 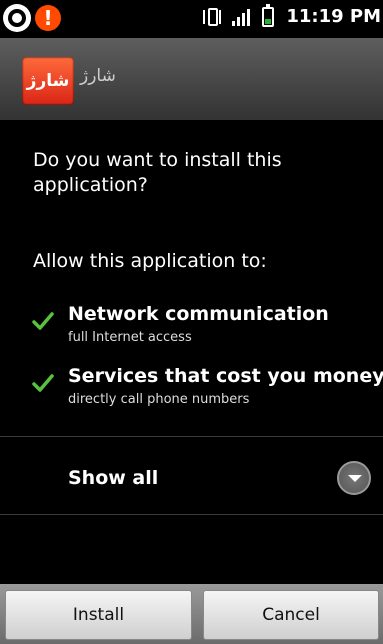 I want to click on vibrate-icon, so click(x=213, y=17).